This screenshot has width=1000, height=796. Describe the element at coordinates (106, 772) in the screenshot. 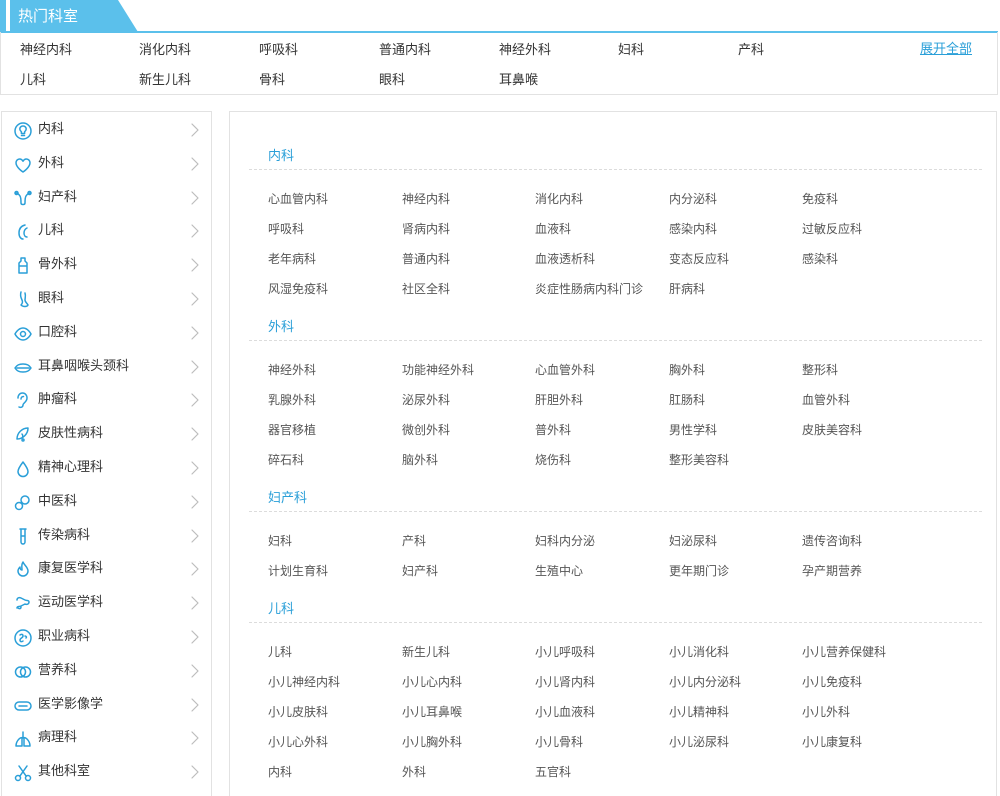

I see `sidebar-category-item: 其他科室` at that location.